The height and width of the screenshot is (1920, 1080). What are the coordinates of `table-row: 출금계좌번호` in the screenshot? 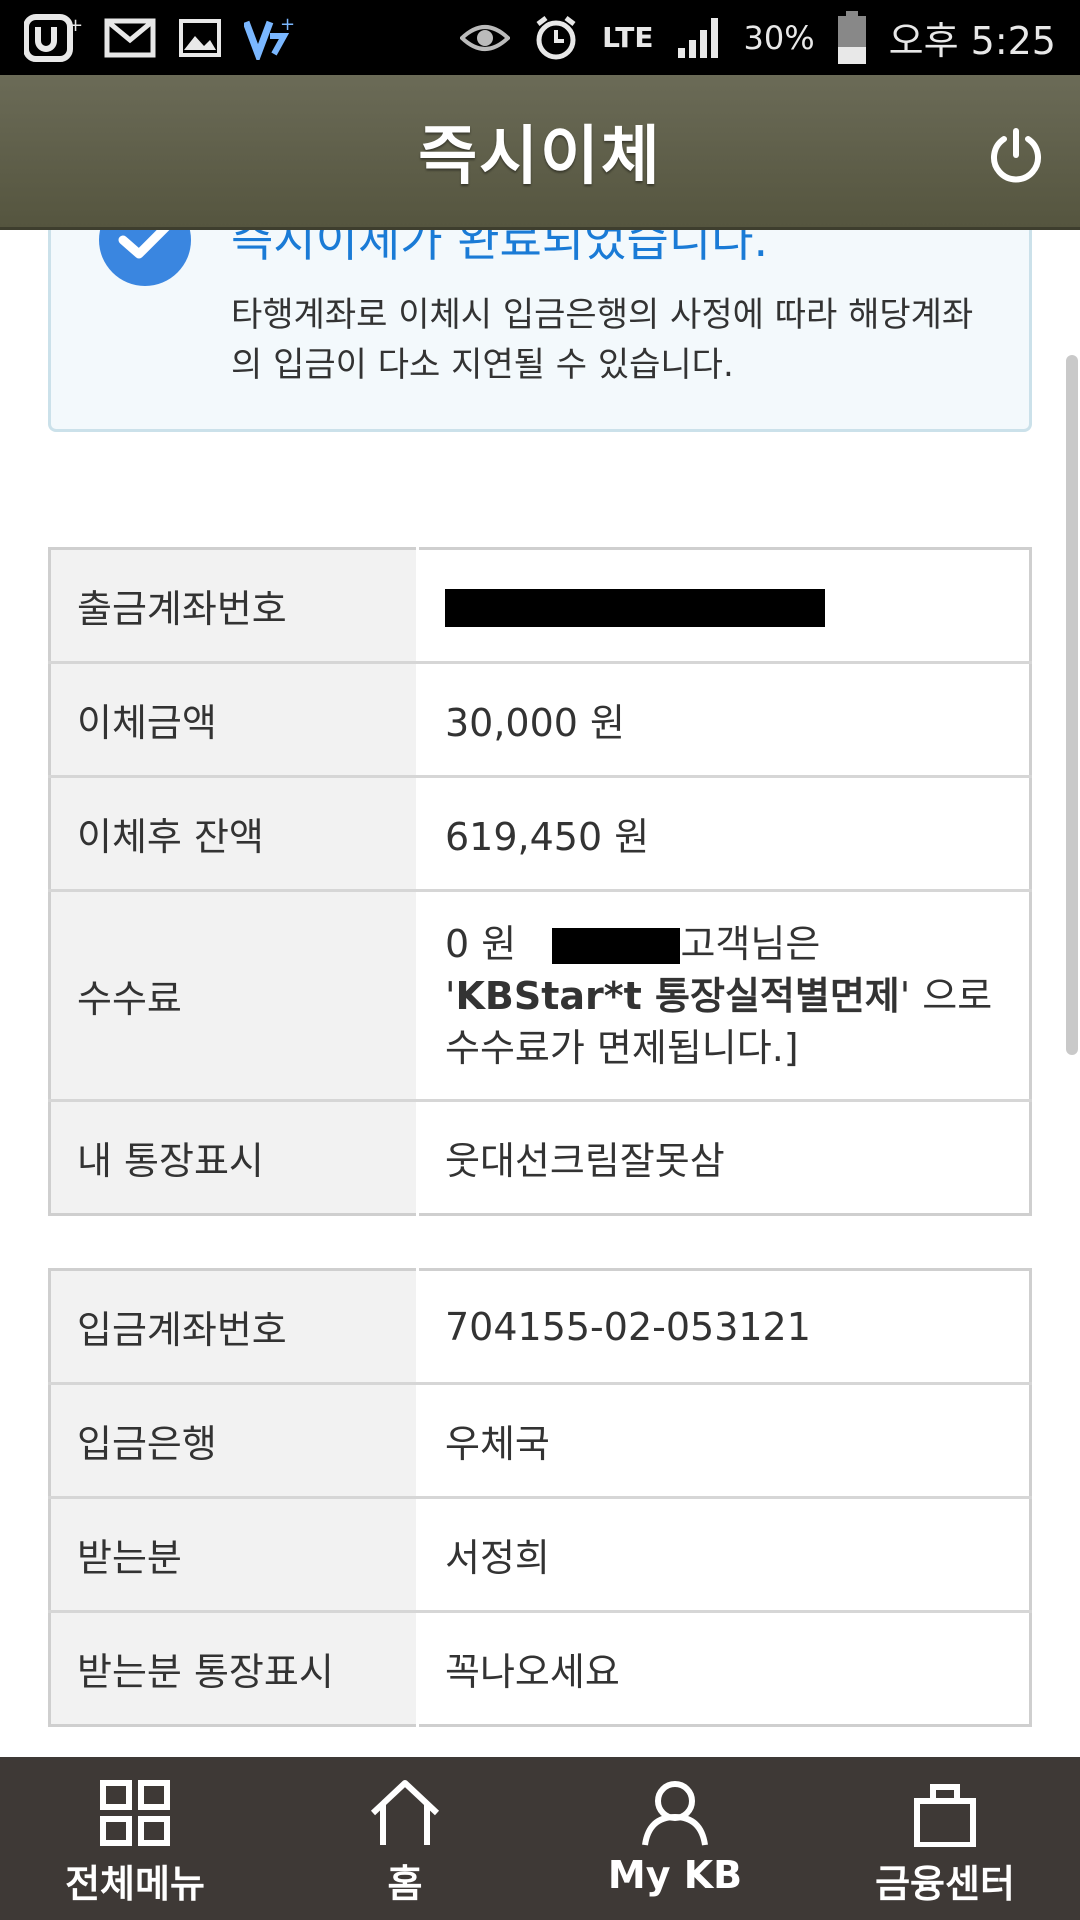 It's located at (540, 606).